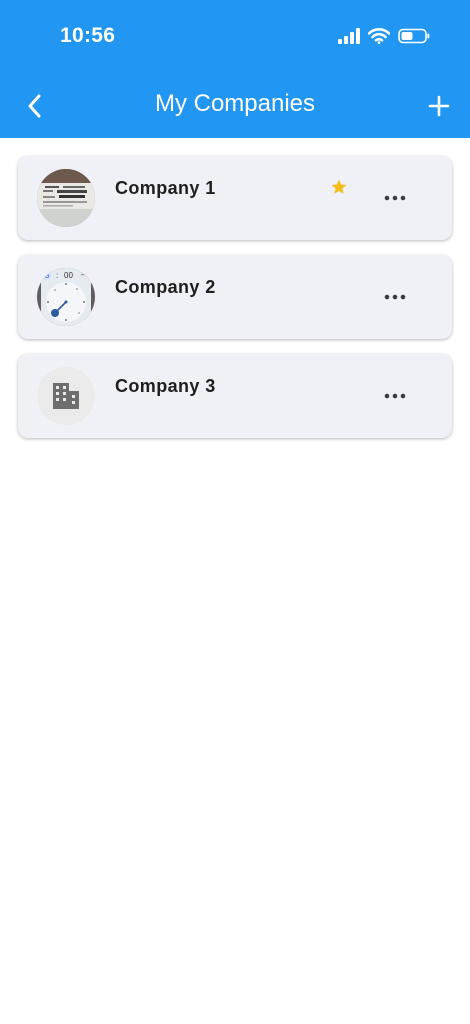 This screenshot has width=470, height=1024. I want to click on status-time: 10:56, so click(88, 35).